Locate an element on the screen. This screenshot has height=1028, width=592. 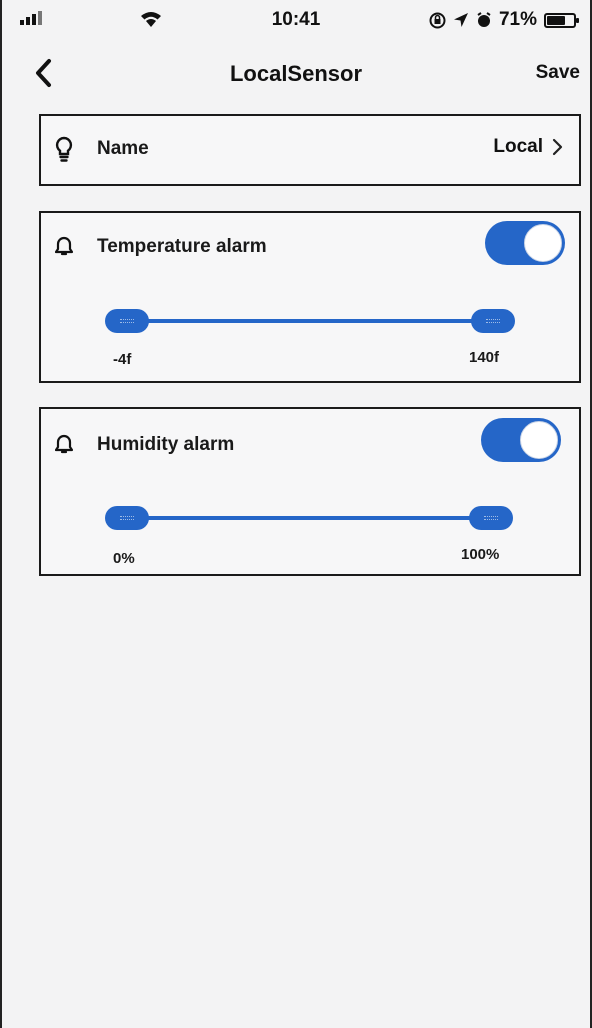
chevron-right-icon is located at coordinates (557, 147).